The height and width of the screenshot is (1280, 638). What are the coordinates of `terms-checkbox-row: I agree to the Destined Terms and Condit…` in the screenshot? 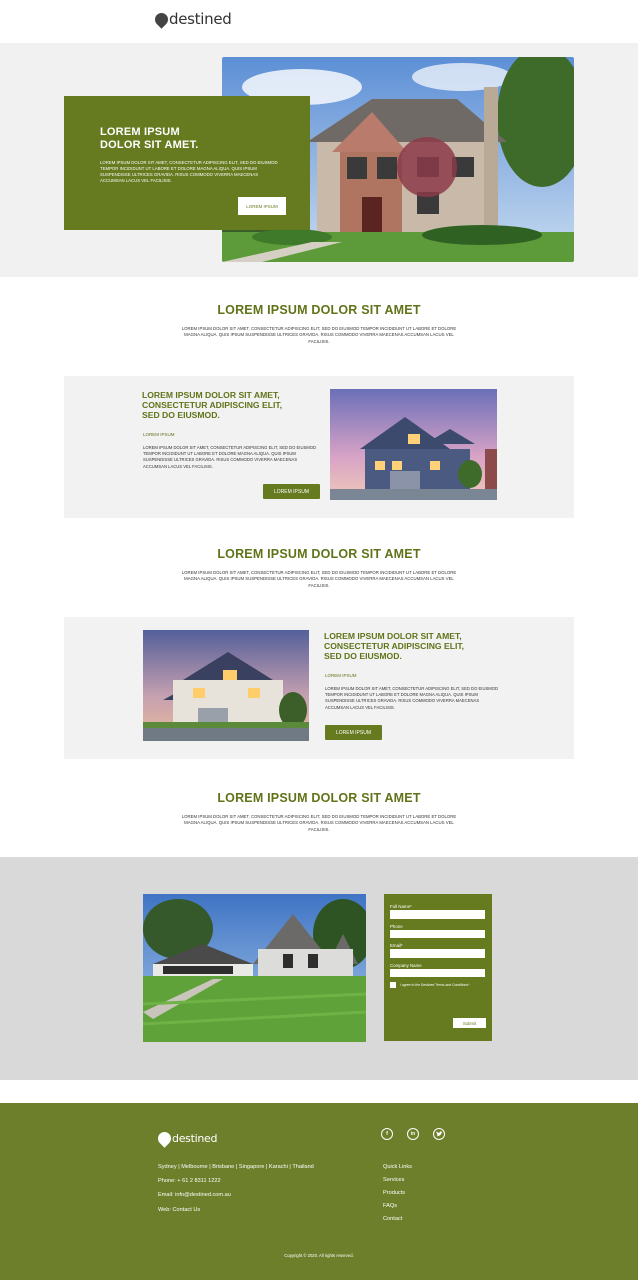 It's located at (438, 985).